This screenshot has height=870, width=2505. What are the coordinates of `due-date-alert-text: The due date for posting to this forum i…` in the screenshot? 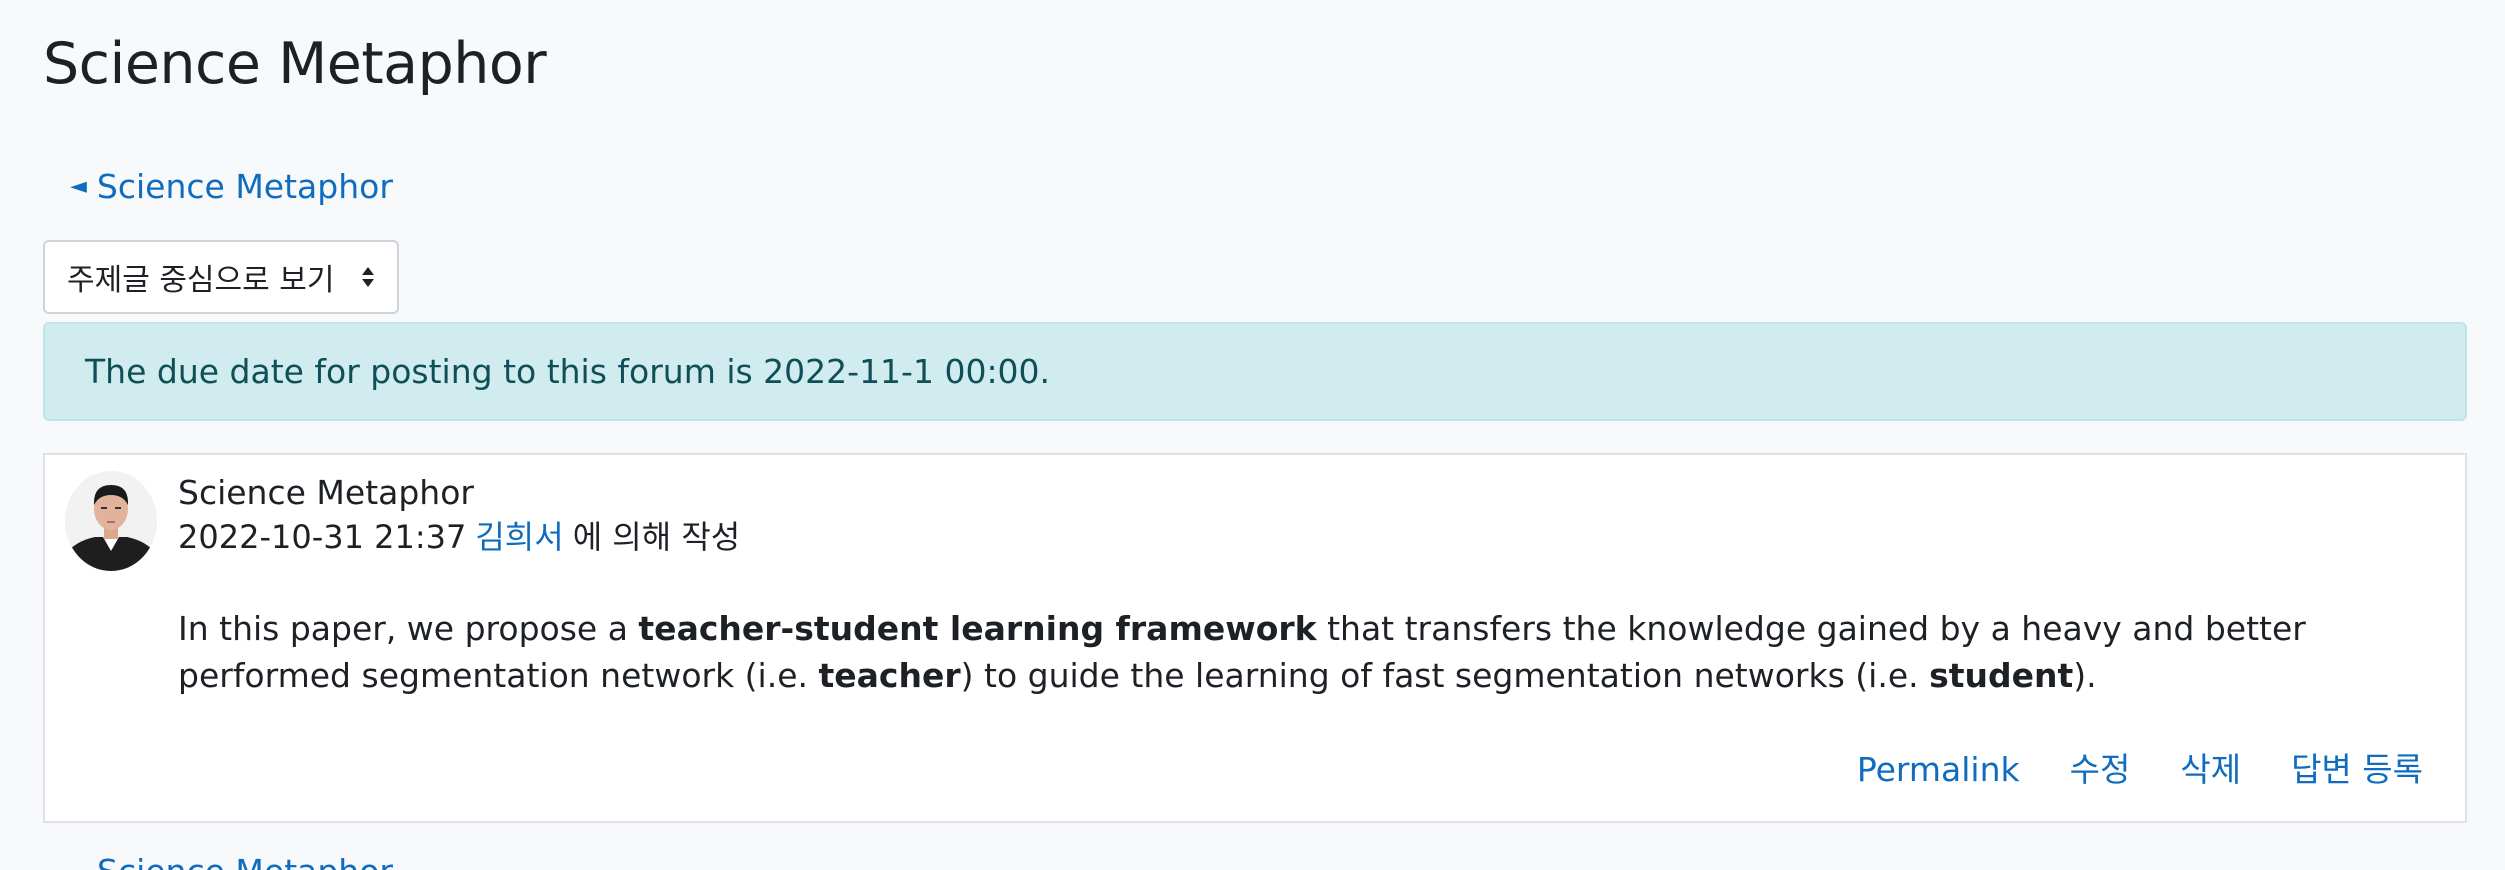 It's located at (568, 371).